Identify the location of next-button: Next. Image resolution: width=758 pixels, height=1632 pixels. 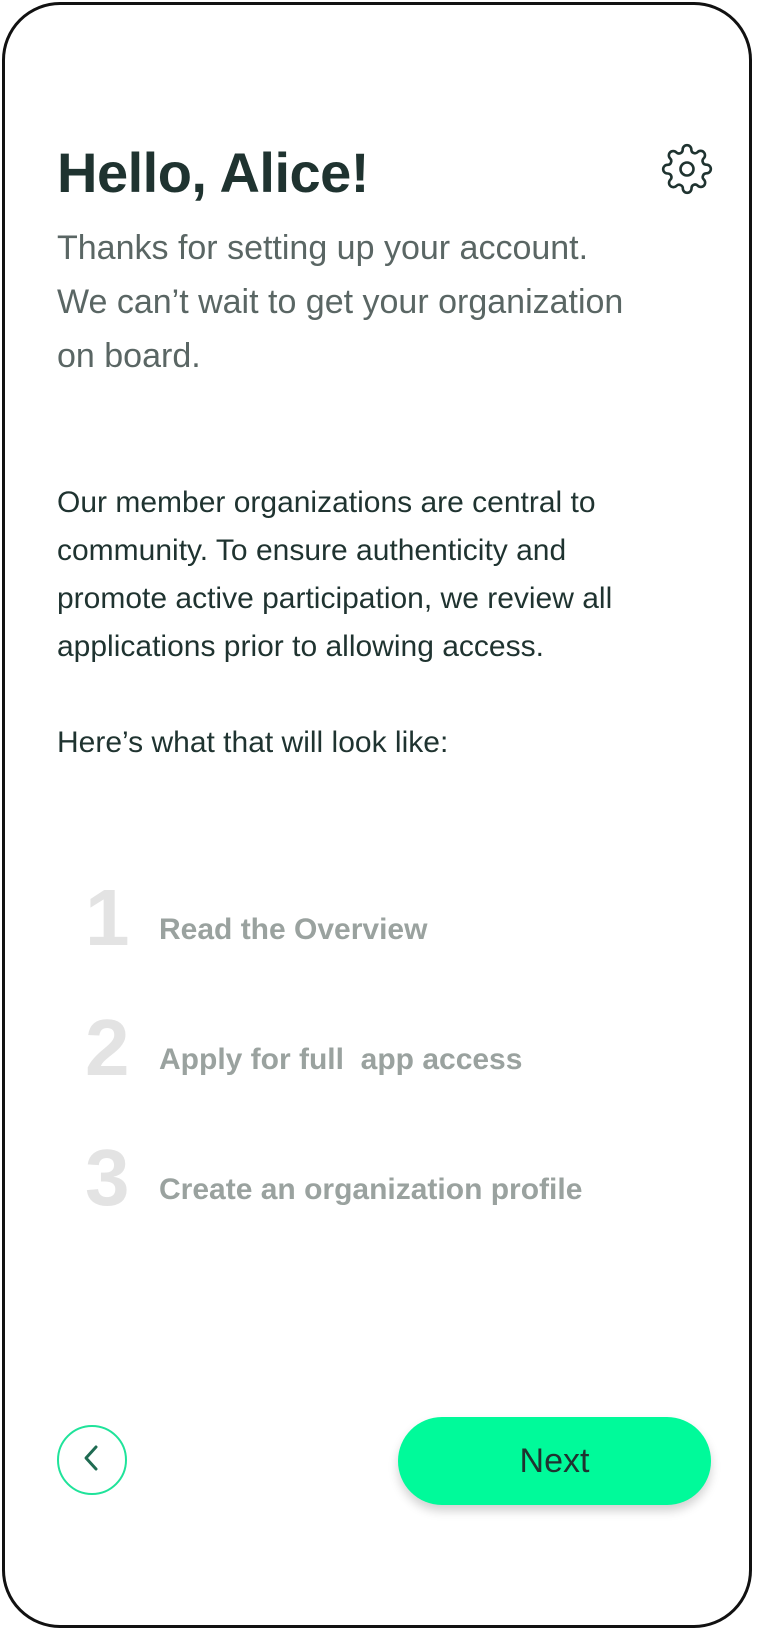
(554, 1461).